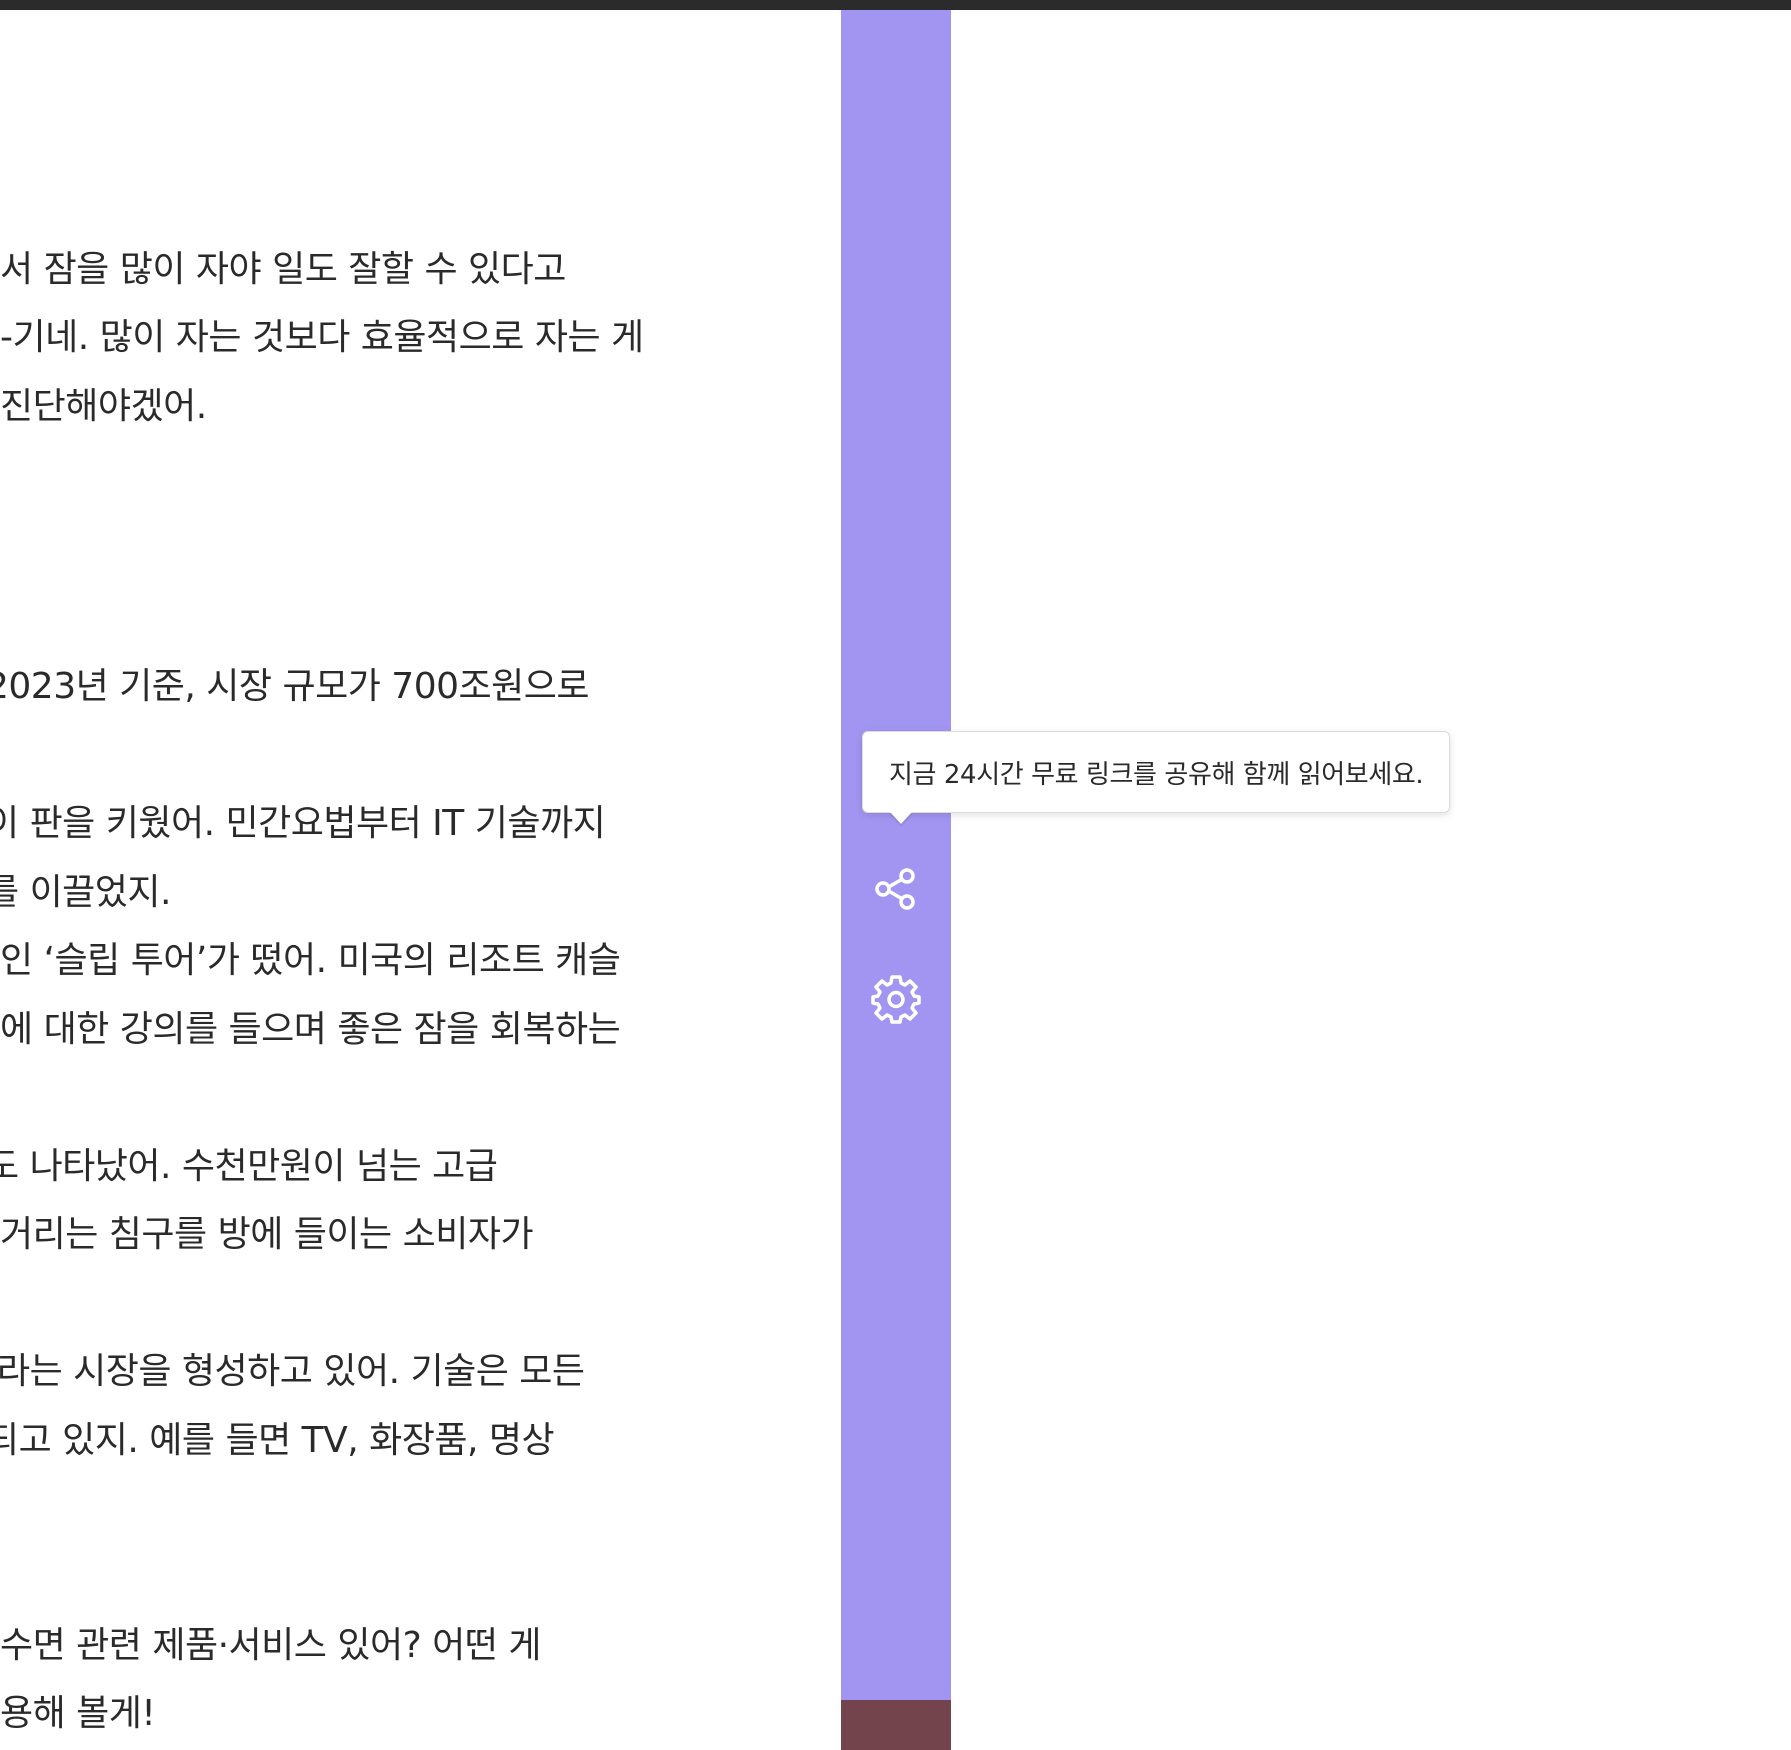 This screenshot has height=1750, width=1791. What do you see at coordinates (86, 892) in the screenshot?
I see `article-line: 를 이끌었지.` at bounding box center [86, 892].